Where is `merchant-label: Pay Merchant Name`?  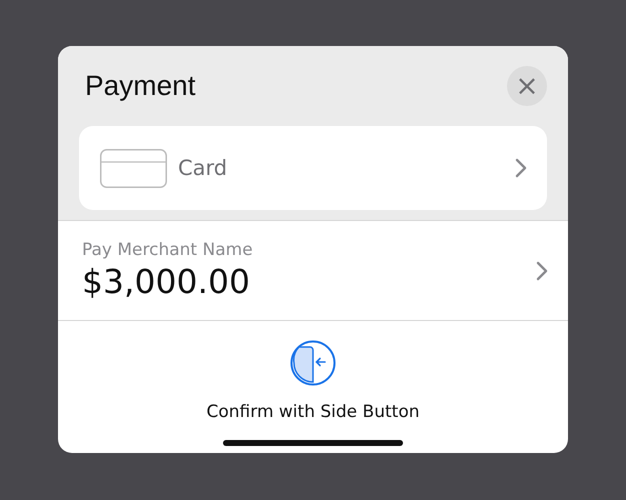
merchant-label: Pay Merchant Name is located at coordinates (168, 250).